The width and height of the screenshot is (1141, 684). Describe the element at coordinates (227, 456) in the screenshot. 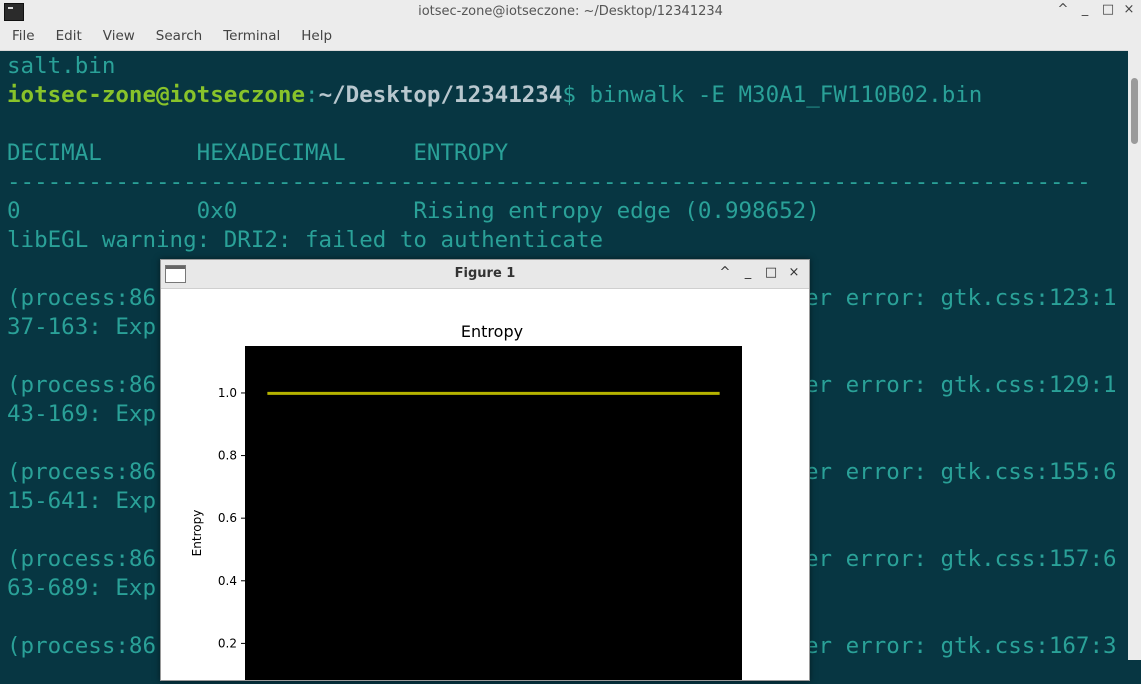

I see `y-tick-label: 0.8` at that location.